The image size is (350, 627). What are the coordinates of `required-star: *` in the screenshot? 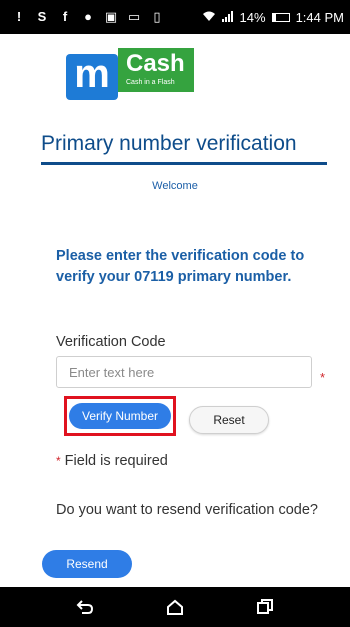 It's located at (323, 377).